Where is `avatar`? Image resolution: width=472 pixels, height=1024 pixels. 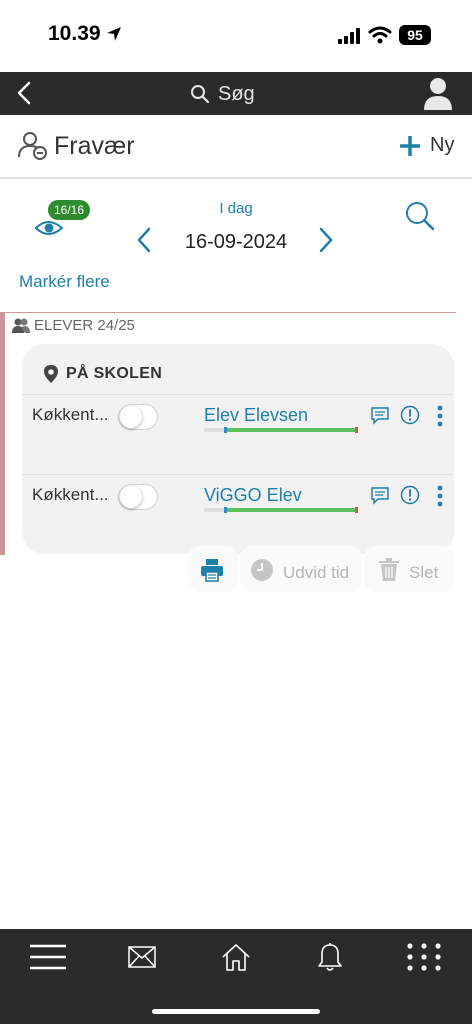
avatar is located at coordinates (438, 93).